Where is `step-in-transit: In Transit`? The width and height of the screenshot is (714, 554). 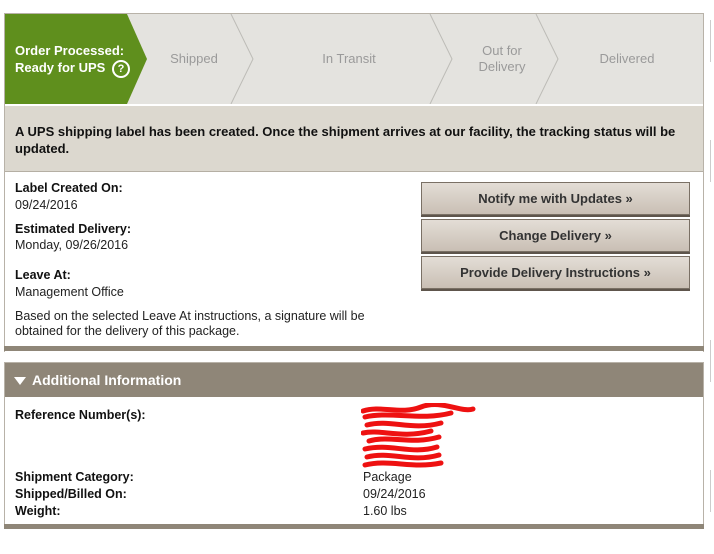 step-in-transit: In Transit is located at coordinates (349, 59).